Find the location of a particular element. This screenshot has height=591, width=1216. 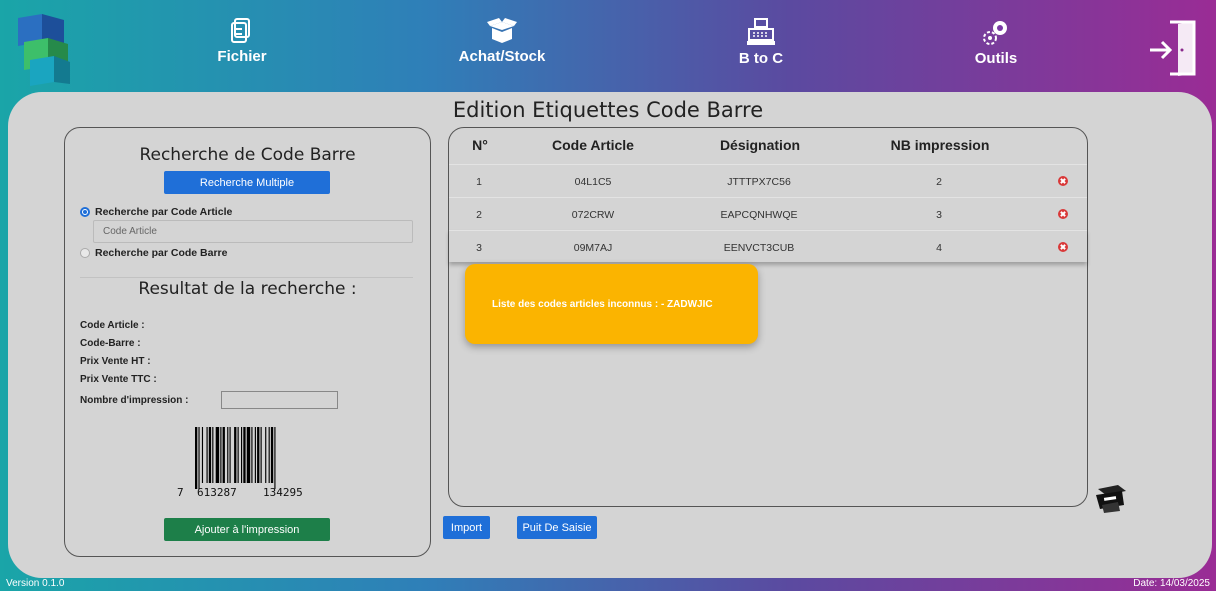

app-logo is located at coordinates (44, 50).